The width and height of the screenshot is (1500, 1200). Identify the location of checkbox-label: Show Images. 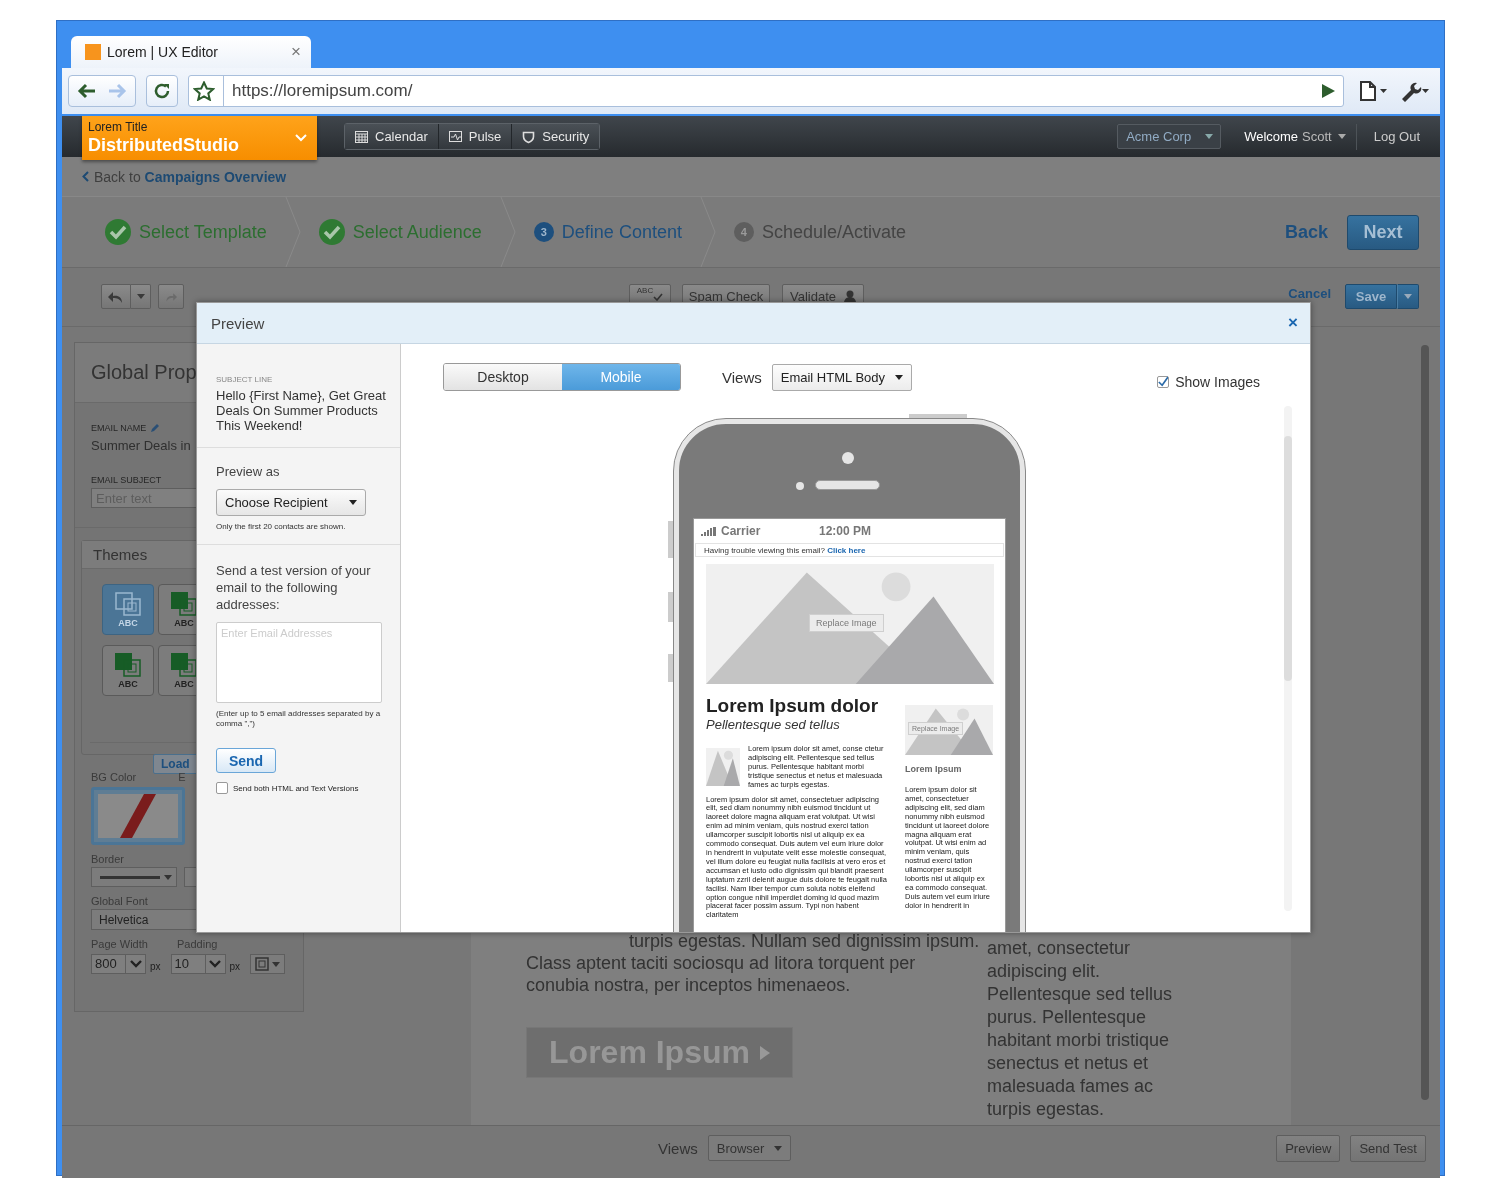
(1217, 382).